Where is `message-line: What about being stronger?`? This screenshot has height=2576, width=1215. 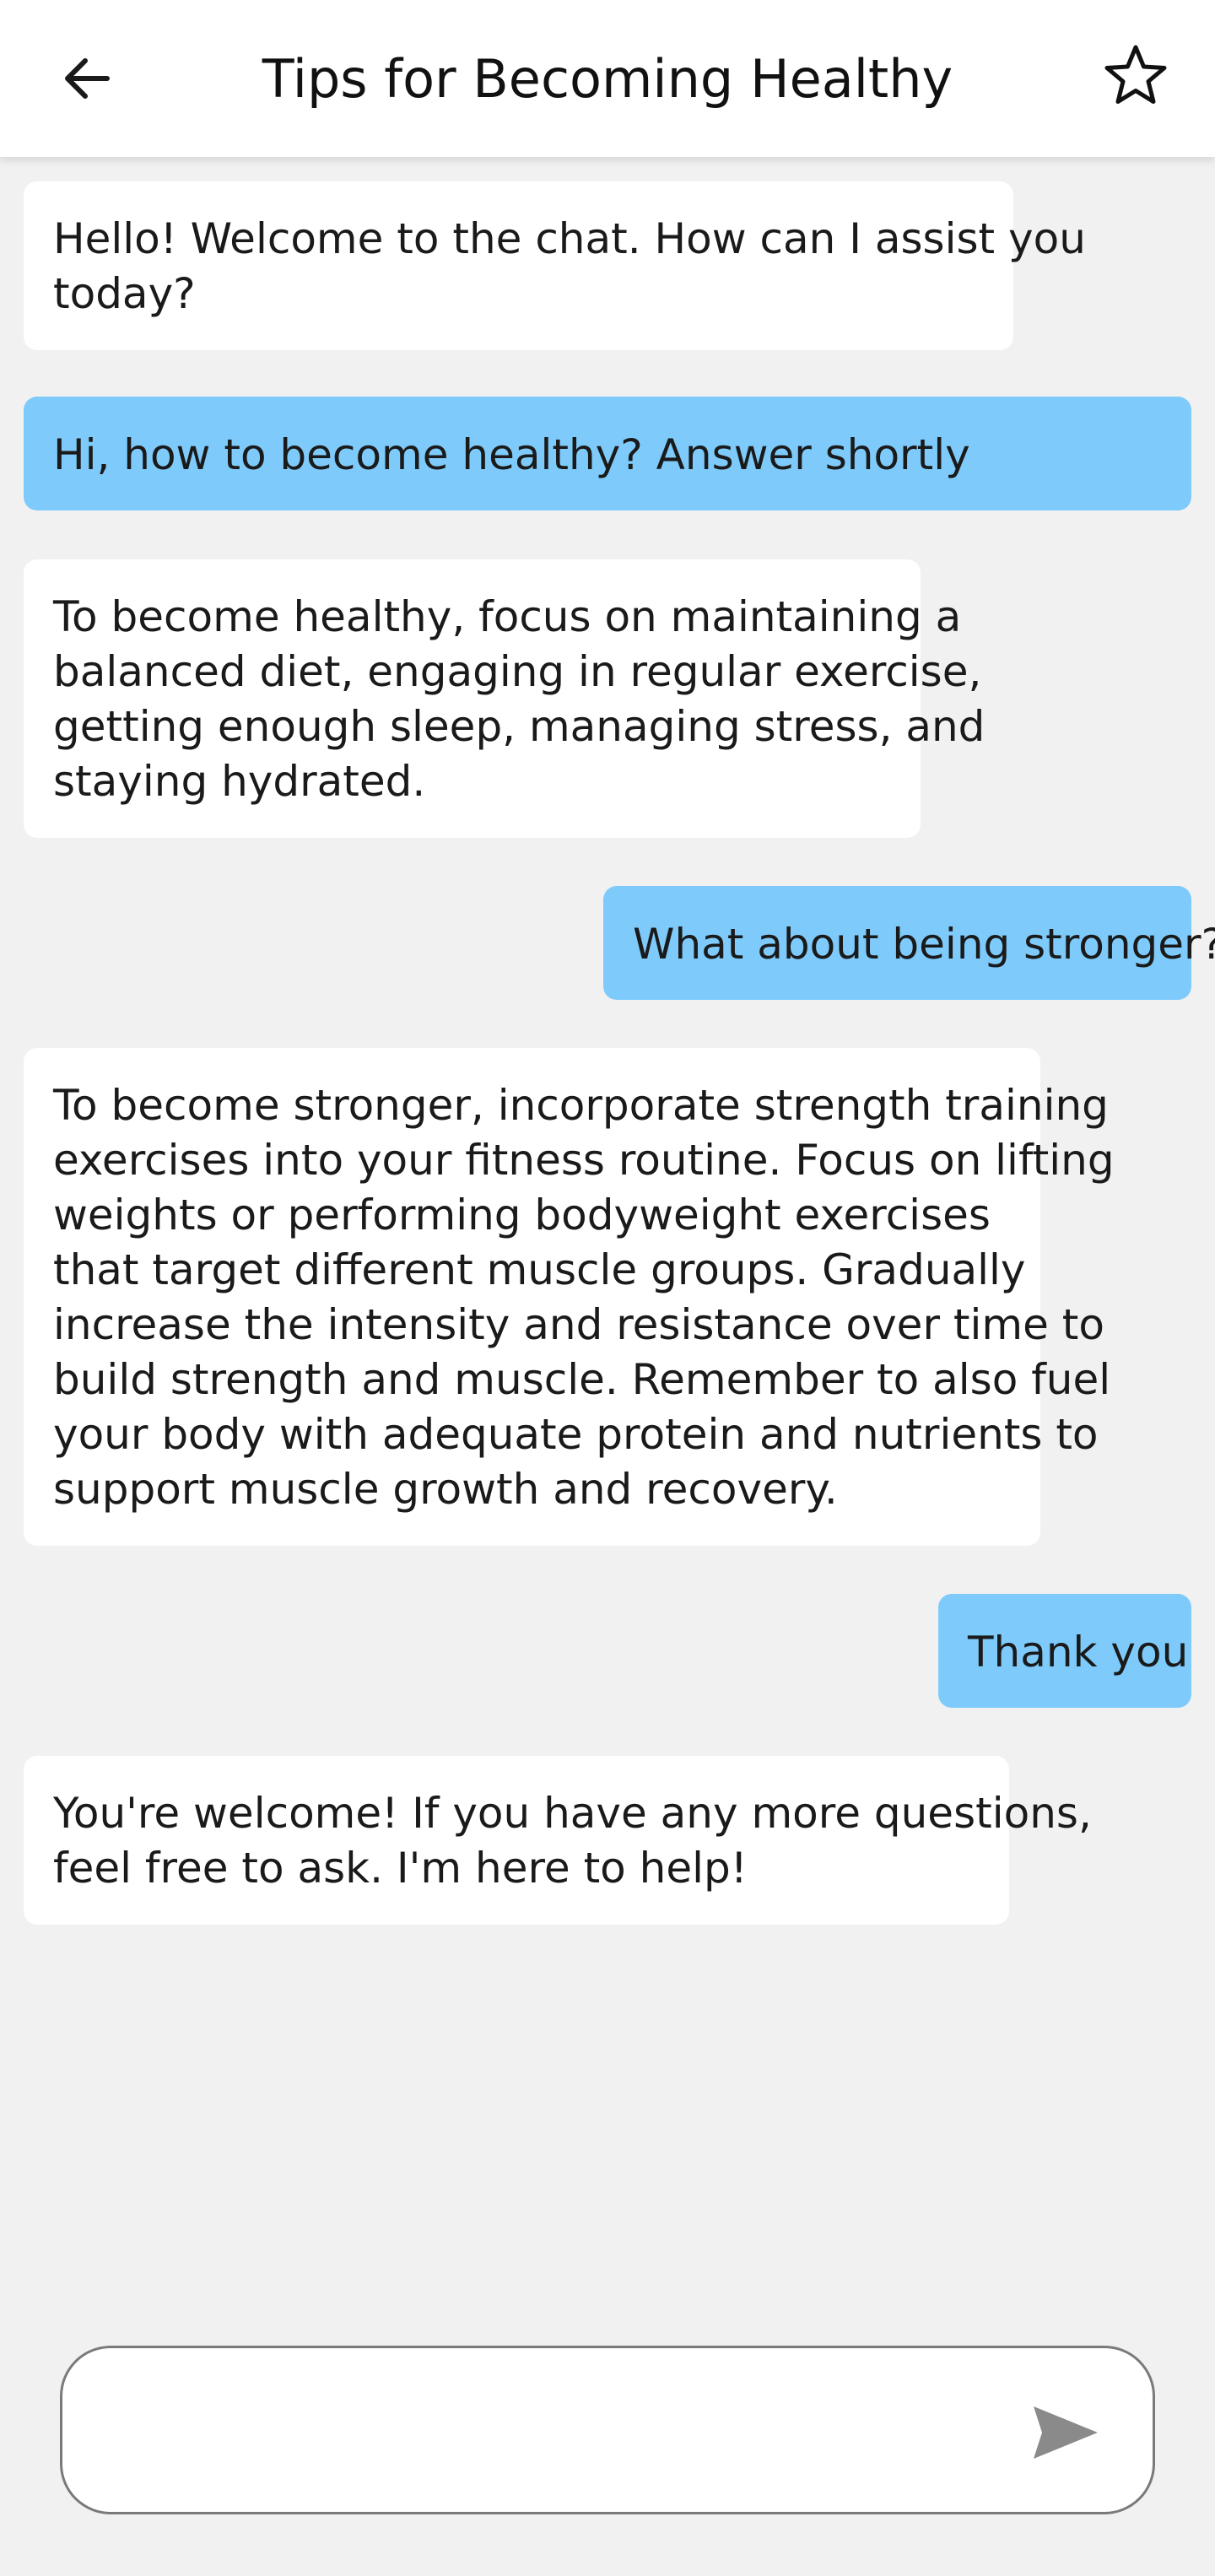
message-line: What about being stronger? is located at coordinates (924, 944).